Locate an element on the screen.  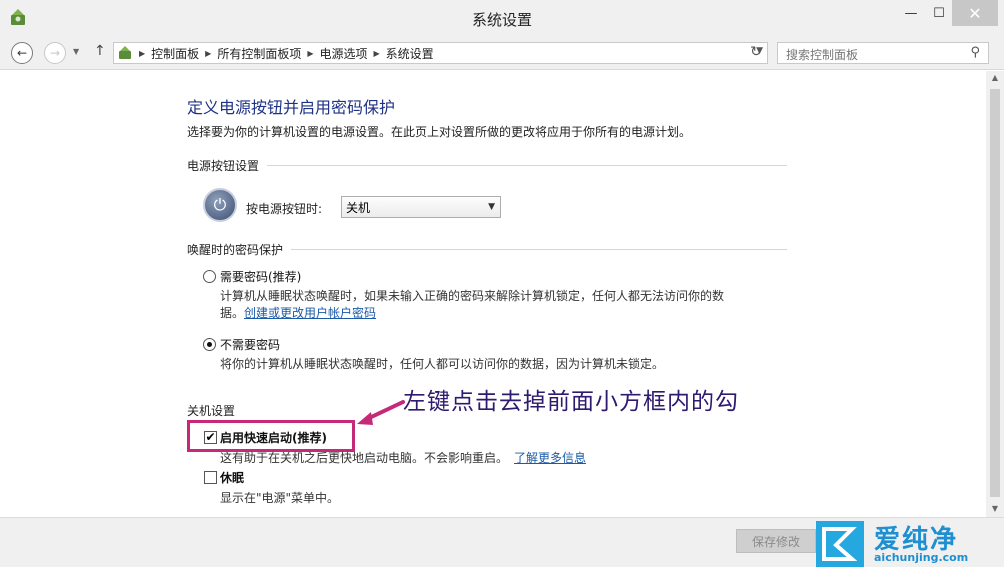
close-button: ✕ is located at coordinates (975, 13).